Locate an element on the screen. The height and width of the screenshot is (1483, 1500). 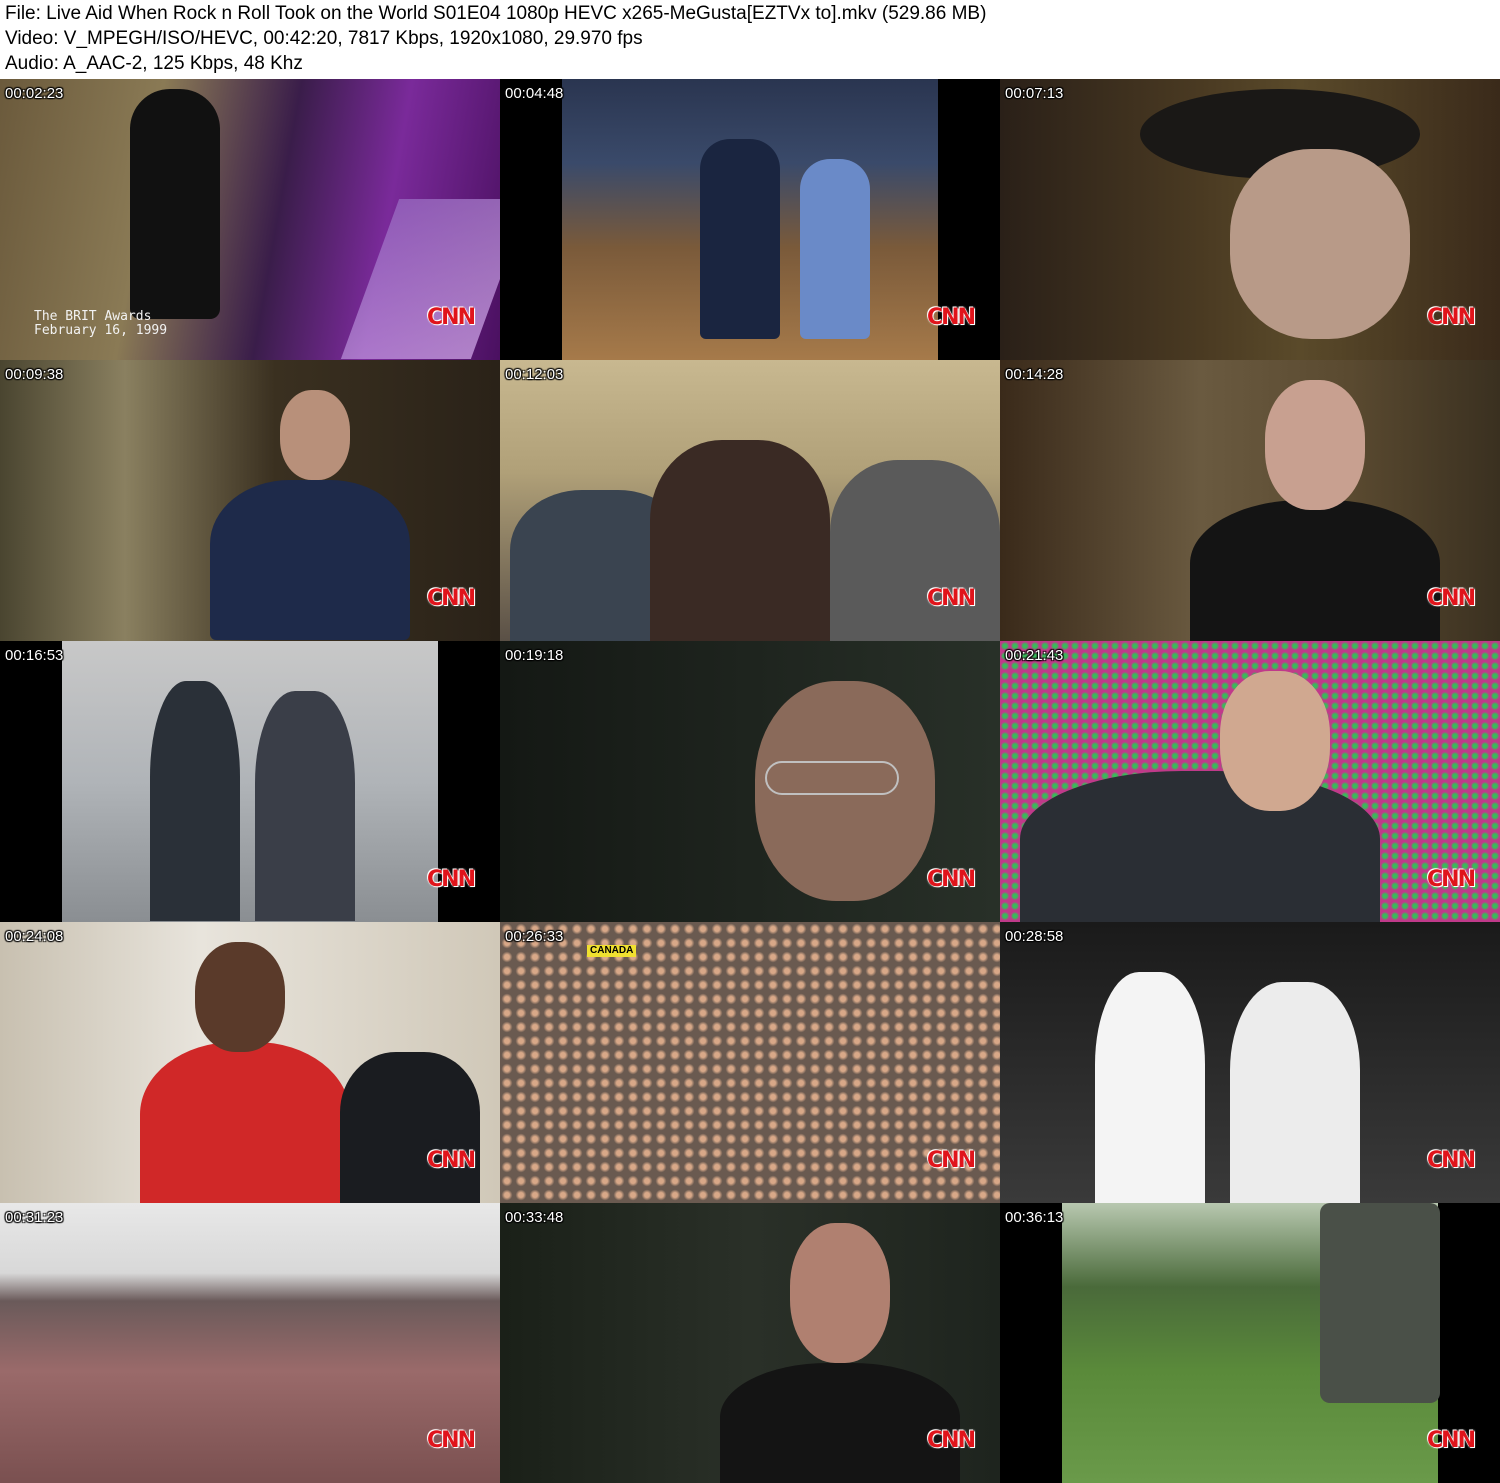
timestamp: 00:16:53 is located at coordinates (34, 655).